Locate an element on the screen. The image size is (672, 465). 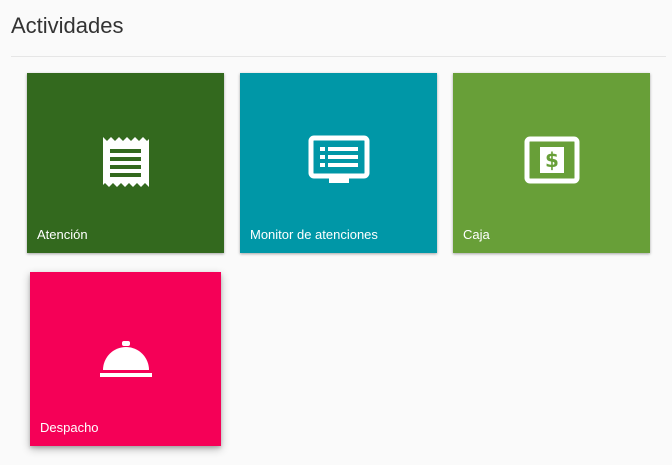
tile-label: Despacho is located at coordinates (69, 427).